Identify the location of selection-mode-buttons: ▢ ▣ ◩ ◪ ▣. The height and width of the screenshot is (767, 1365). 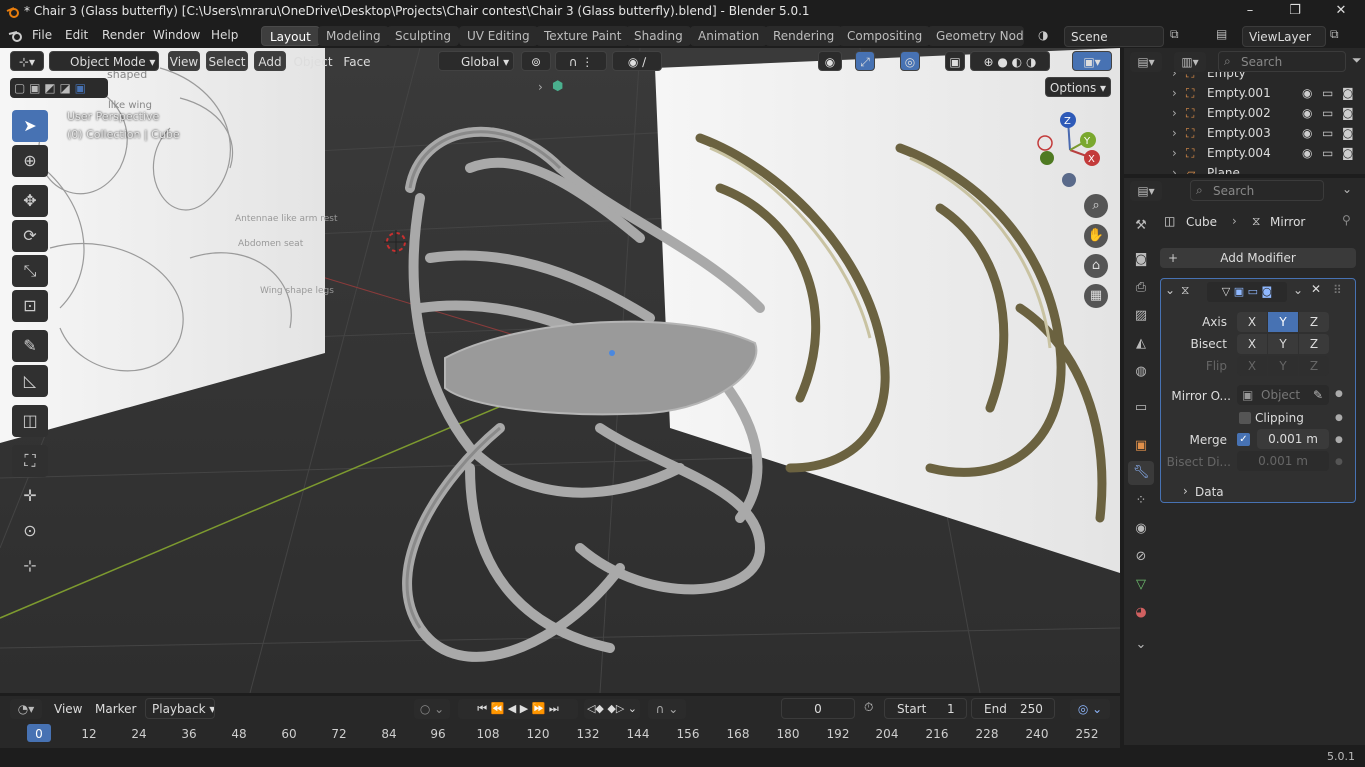
(59, 88).